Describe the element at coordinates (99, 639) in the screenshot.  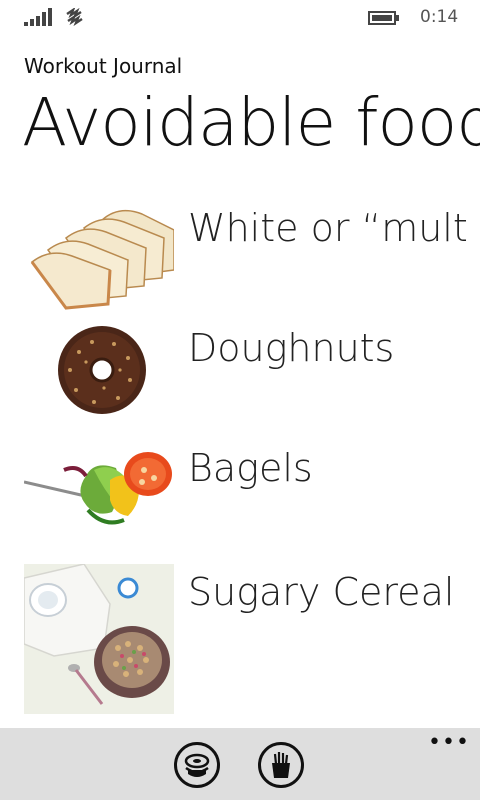
I see `cereal-milk-image` at that location.